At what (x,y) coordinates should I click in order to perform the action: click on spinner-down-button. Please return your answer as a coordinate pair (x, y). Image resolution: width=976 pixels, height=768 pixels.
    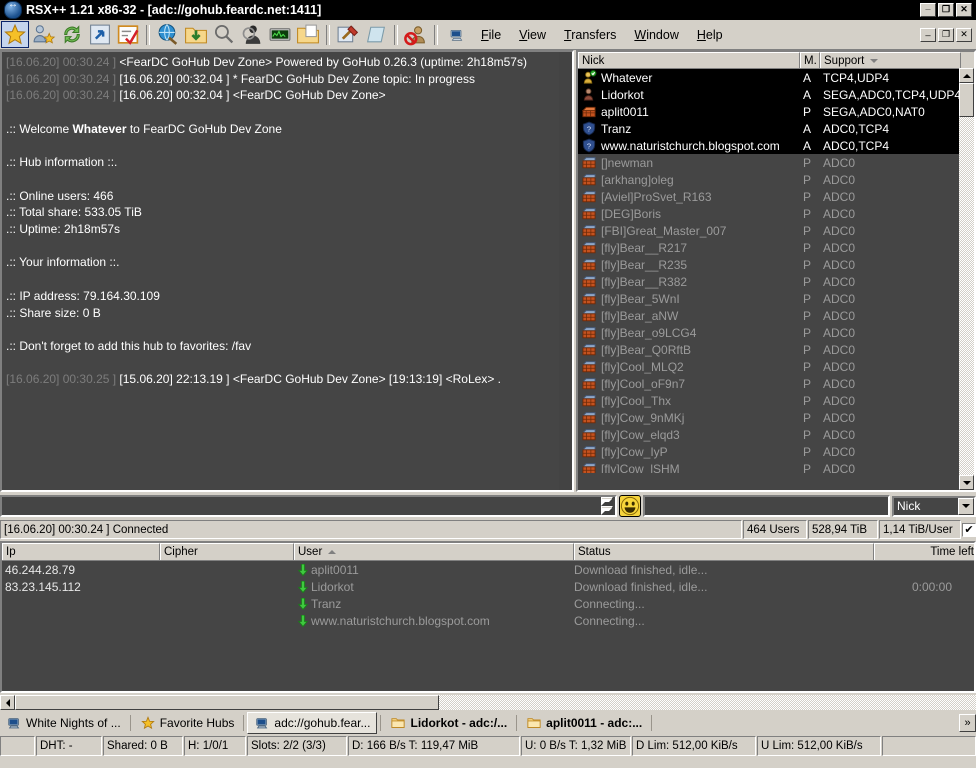
    Looking at the image, I should click on (607, 510).